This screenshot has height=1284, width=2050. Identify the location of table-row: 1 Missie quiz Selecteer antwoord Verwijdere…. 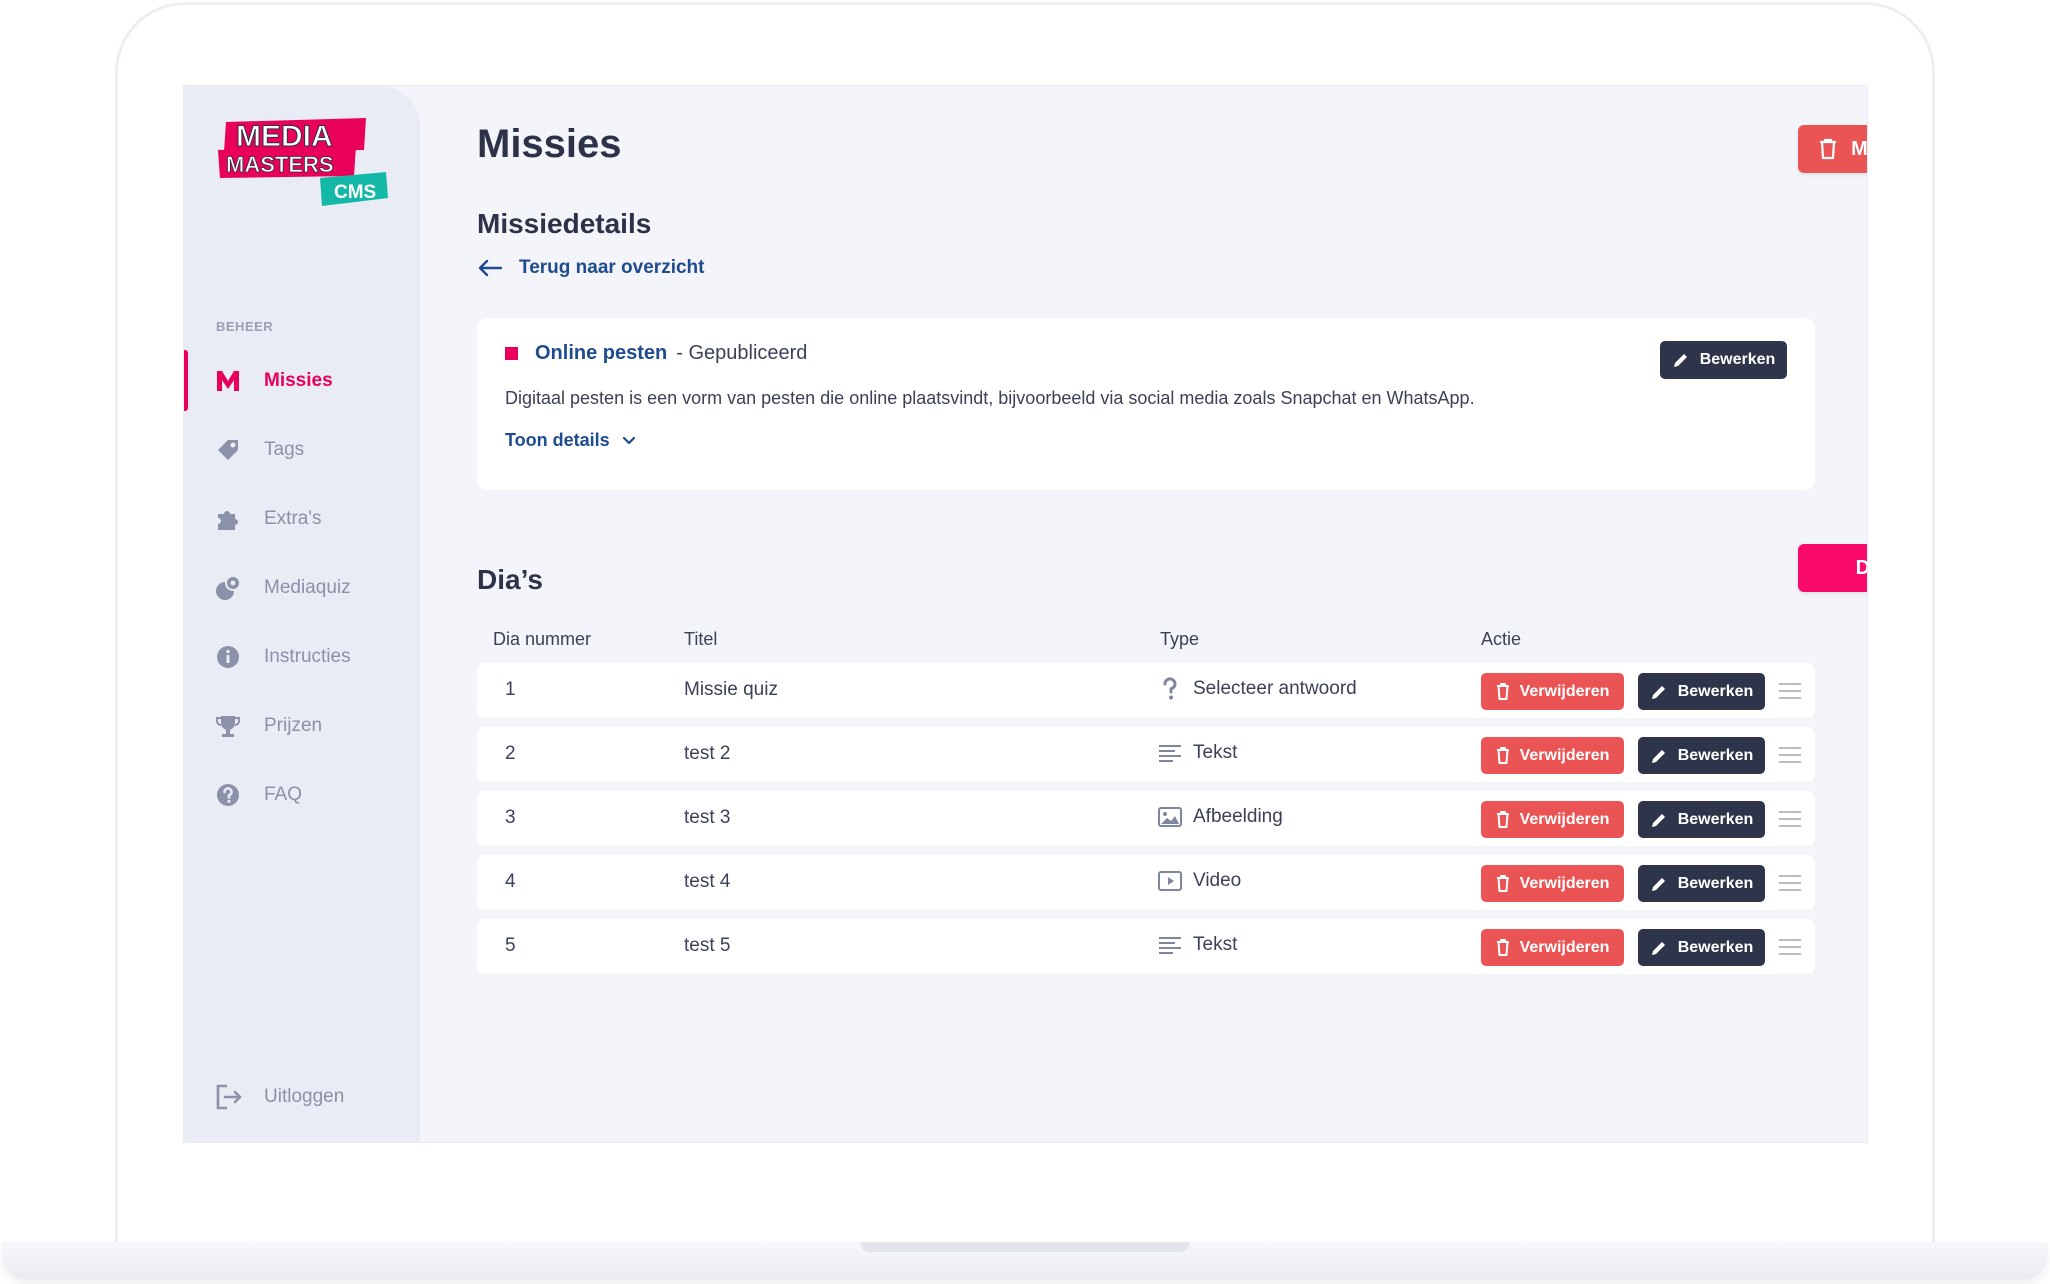
(1146, 690).